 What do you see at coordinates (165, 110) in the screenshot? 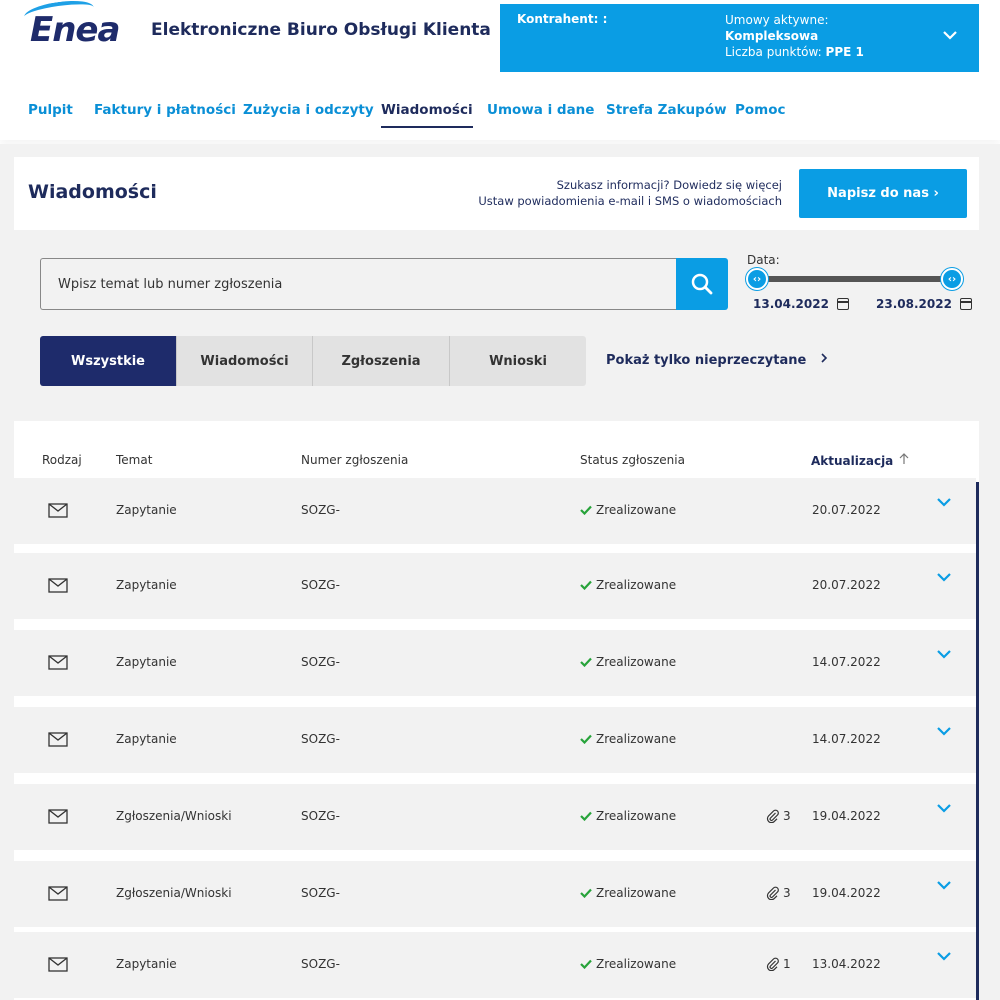
I see `nav-item-faktury: Faktury i płatności` at bounding box center [165, 110].